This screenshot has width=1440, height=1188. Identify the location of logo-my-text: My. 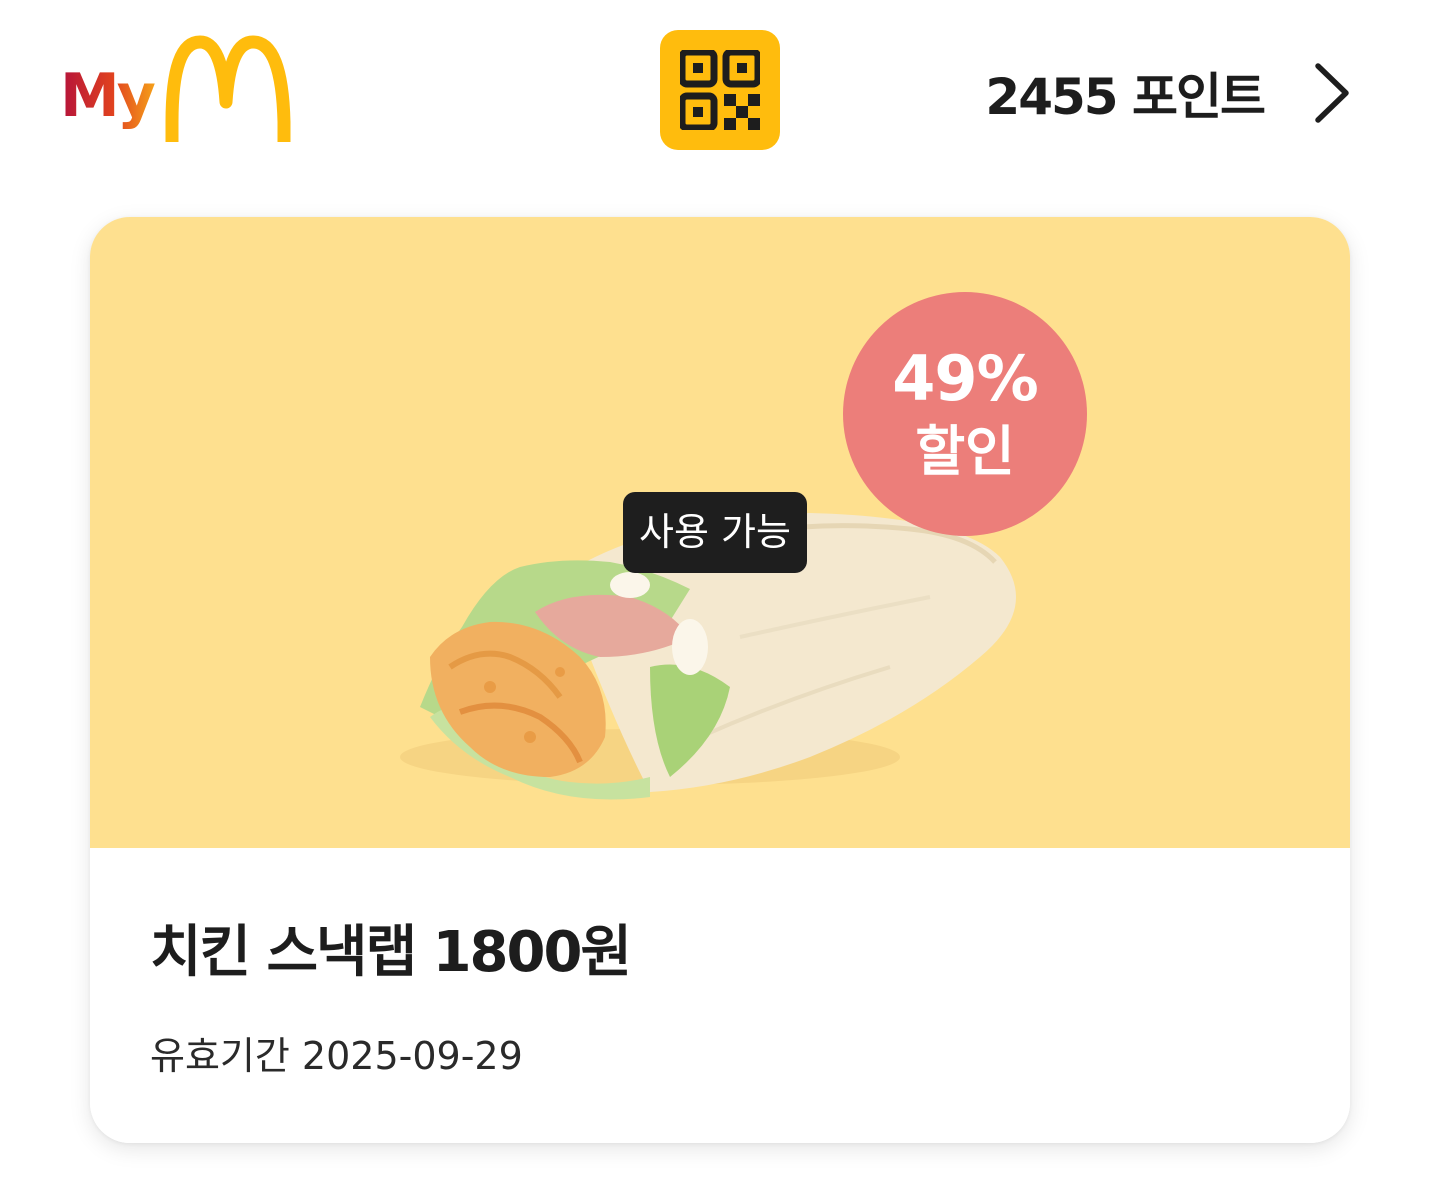
(108, 96).